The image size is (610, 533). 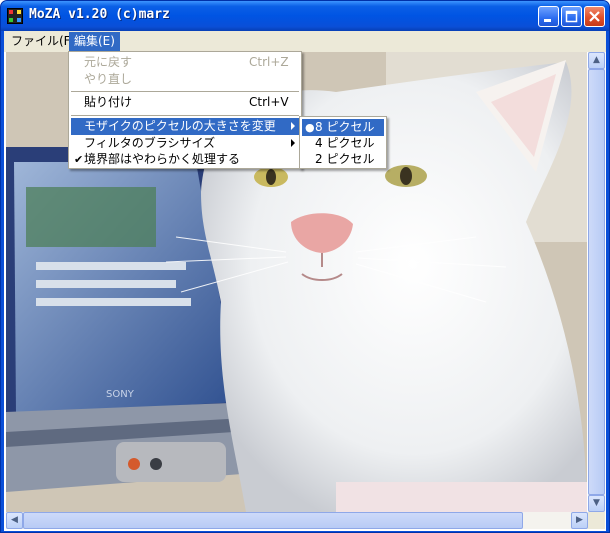 What do you see at coordinates (108, 102) in the screenshot?
I see `paste-label: 貼り付け` at bounding box center [108, 102].